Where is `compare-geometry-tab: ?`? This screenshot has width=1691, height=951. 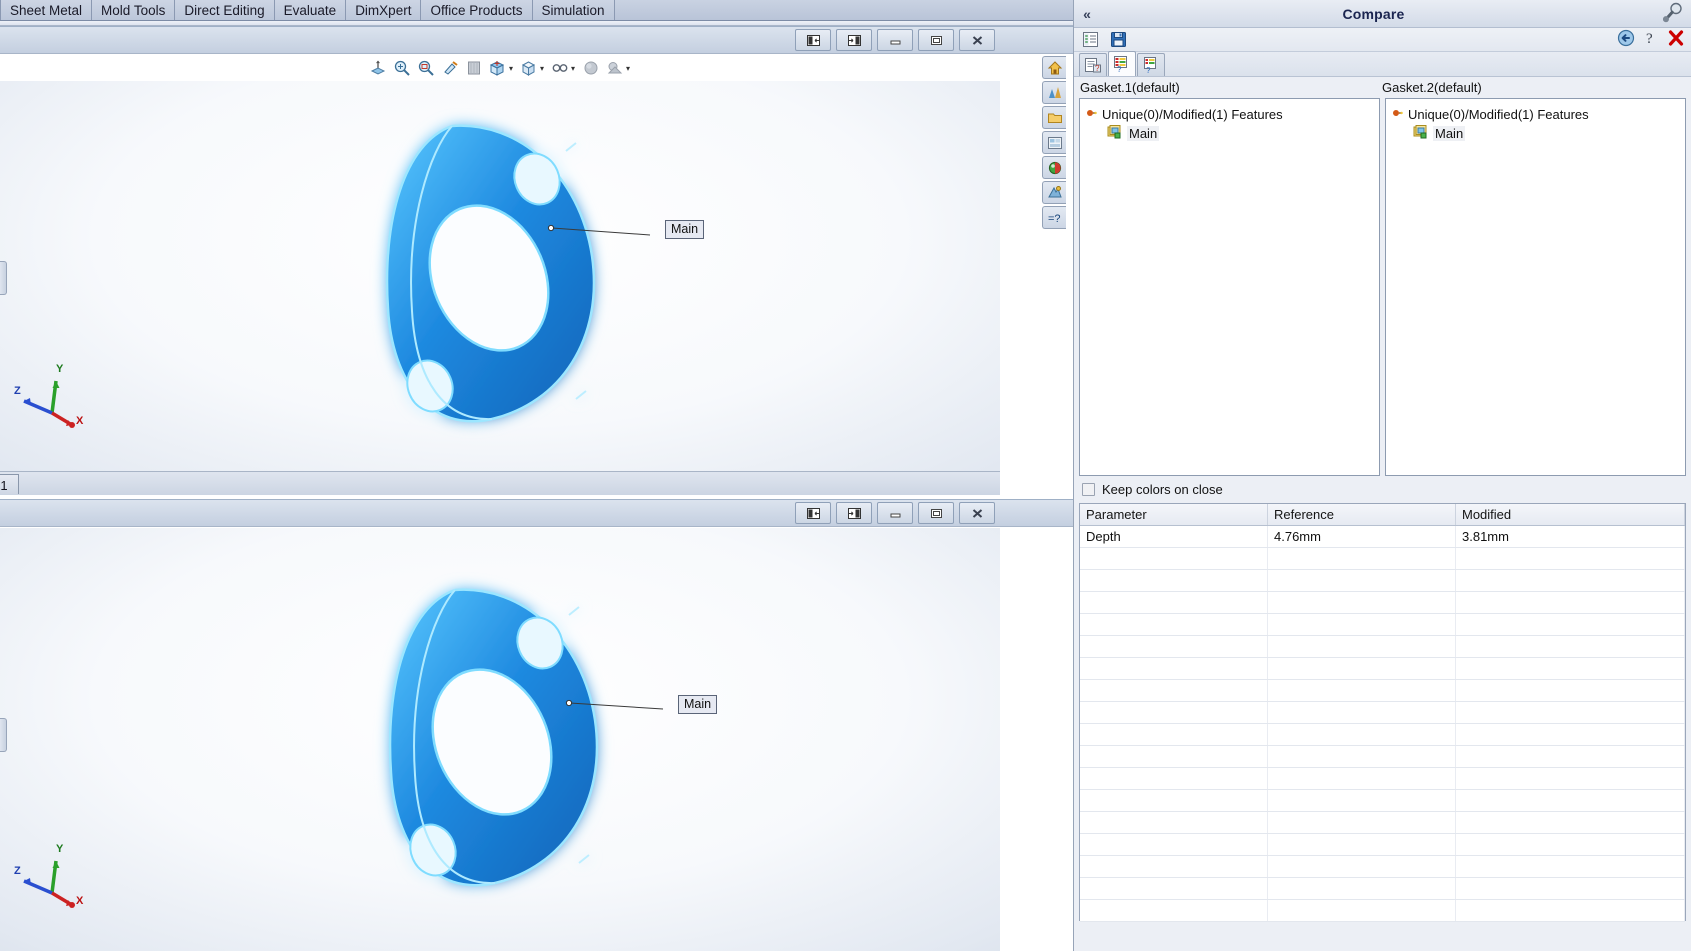
compare-geometry-tab: ? is located at coordinates (1151, 64).